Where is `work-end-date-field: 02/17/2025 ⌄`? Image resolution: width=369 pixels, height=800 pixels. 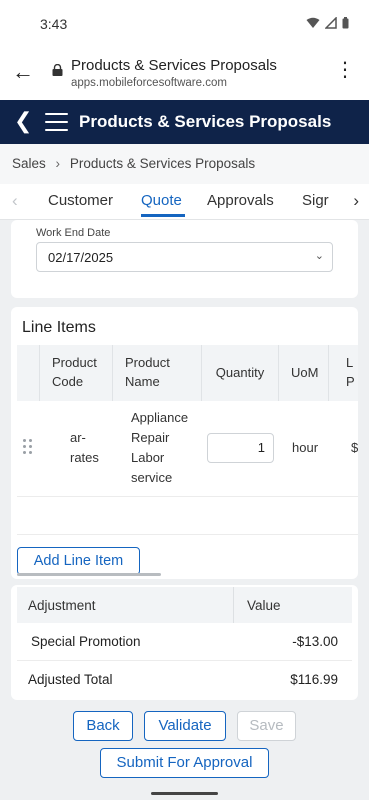
work-end-date-field: 02/17/2025 ⌄ is located at coordinates (184, 257).